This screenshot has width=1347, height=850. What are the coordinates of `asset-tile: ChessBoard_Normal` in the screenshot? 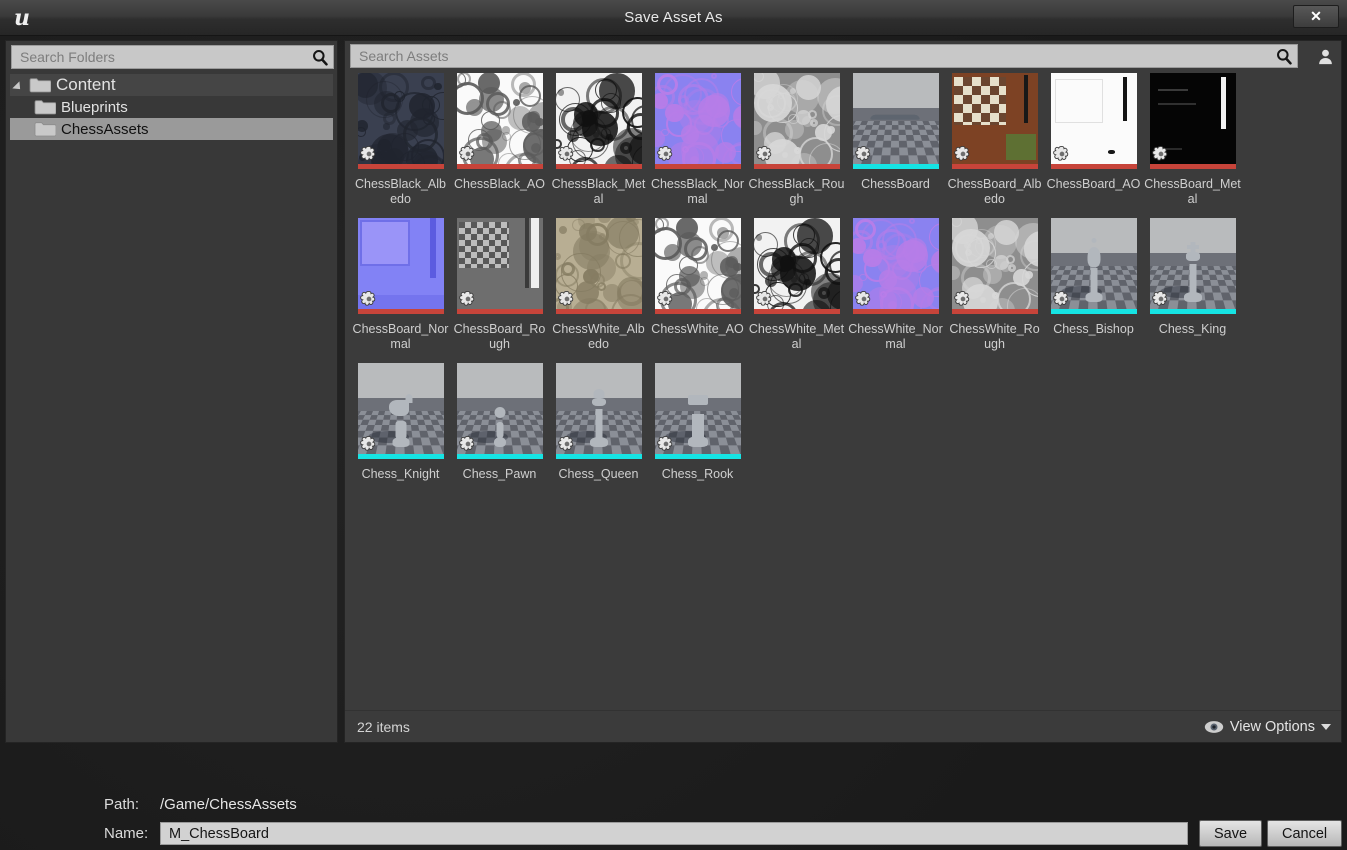 It's located at (400, 289).